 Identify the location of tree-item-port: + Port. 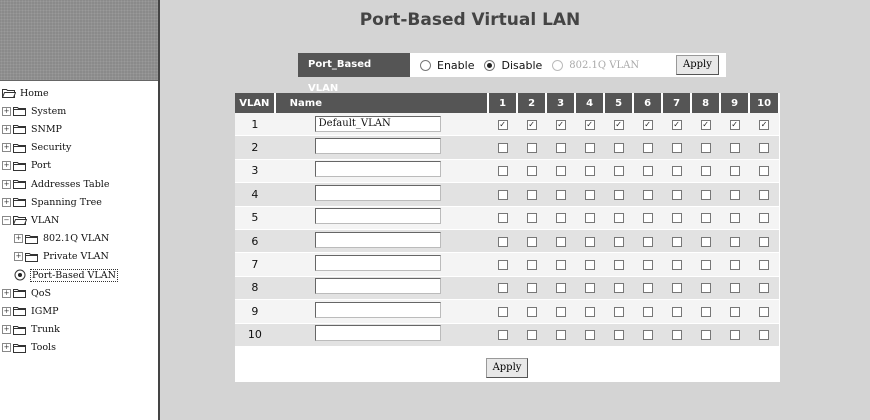
(26, 166).